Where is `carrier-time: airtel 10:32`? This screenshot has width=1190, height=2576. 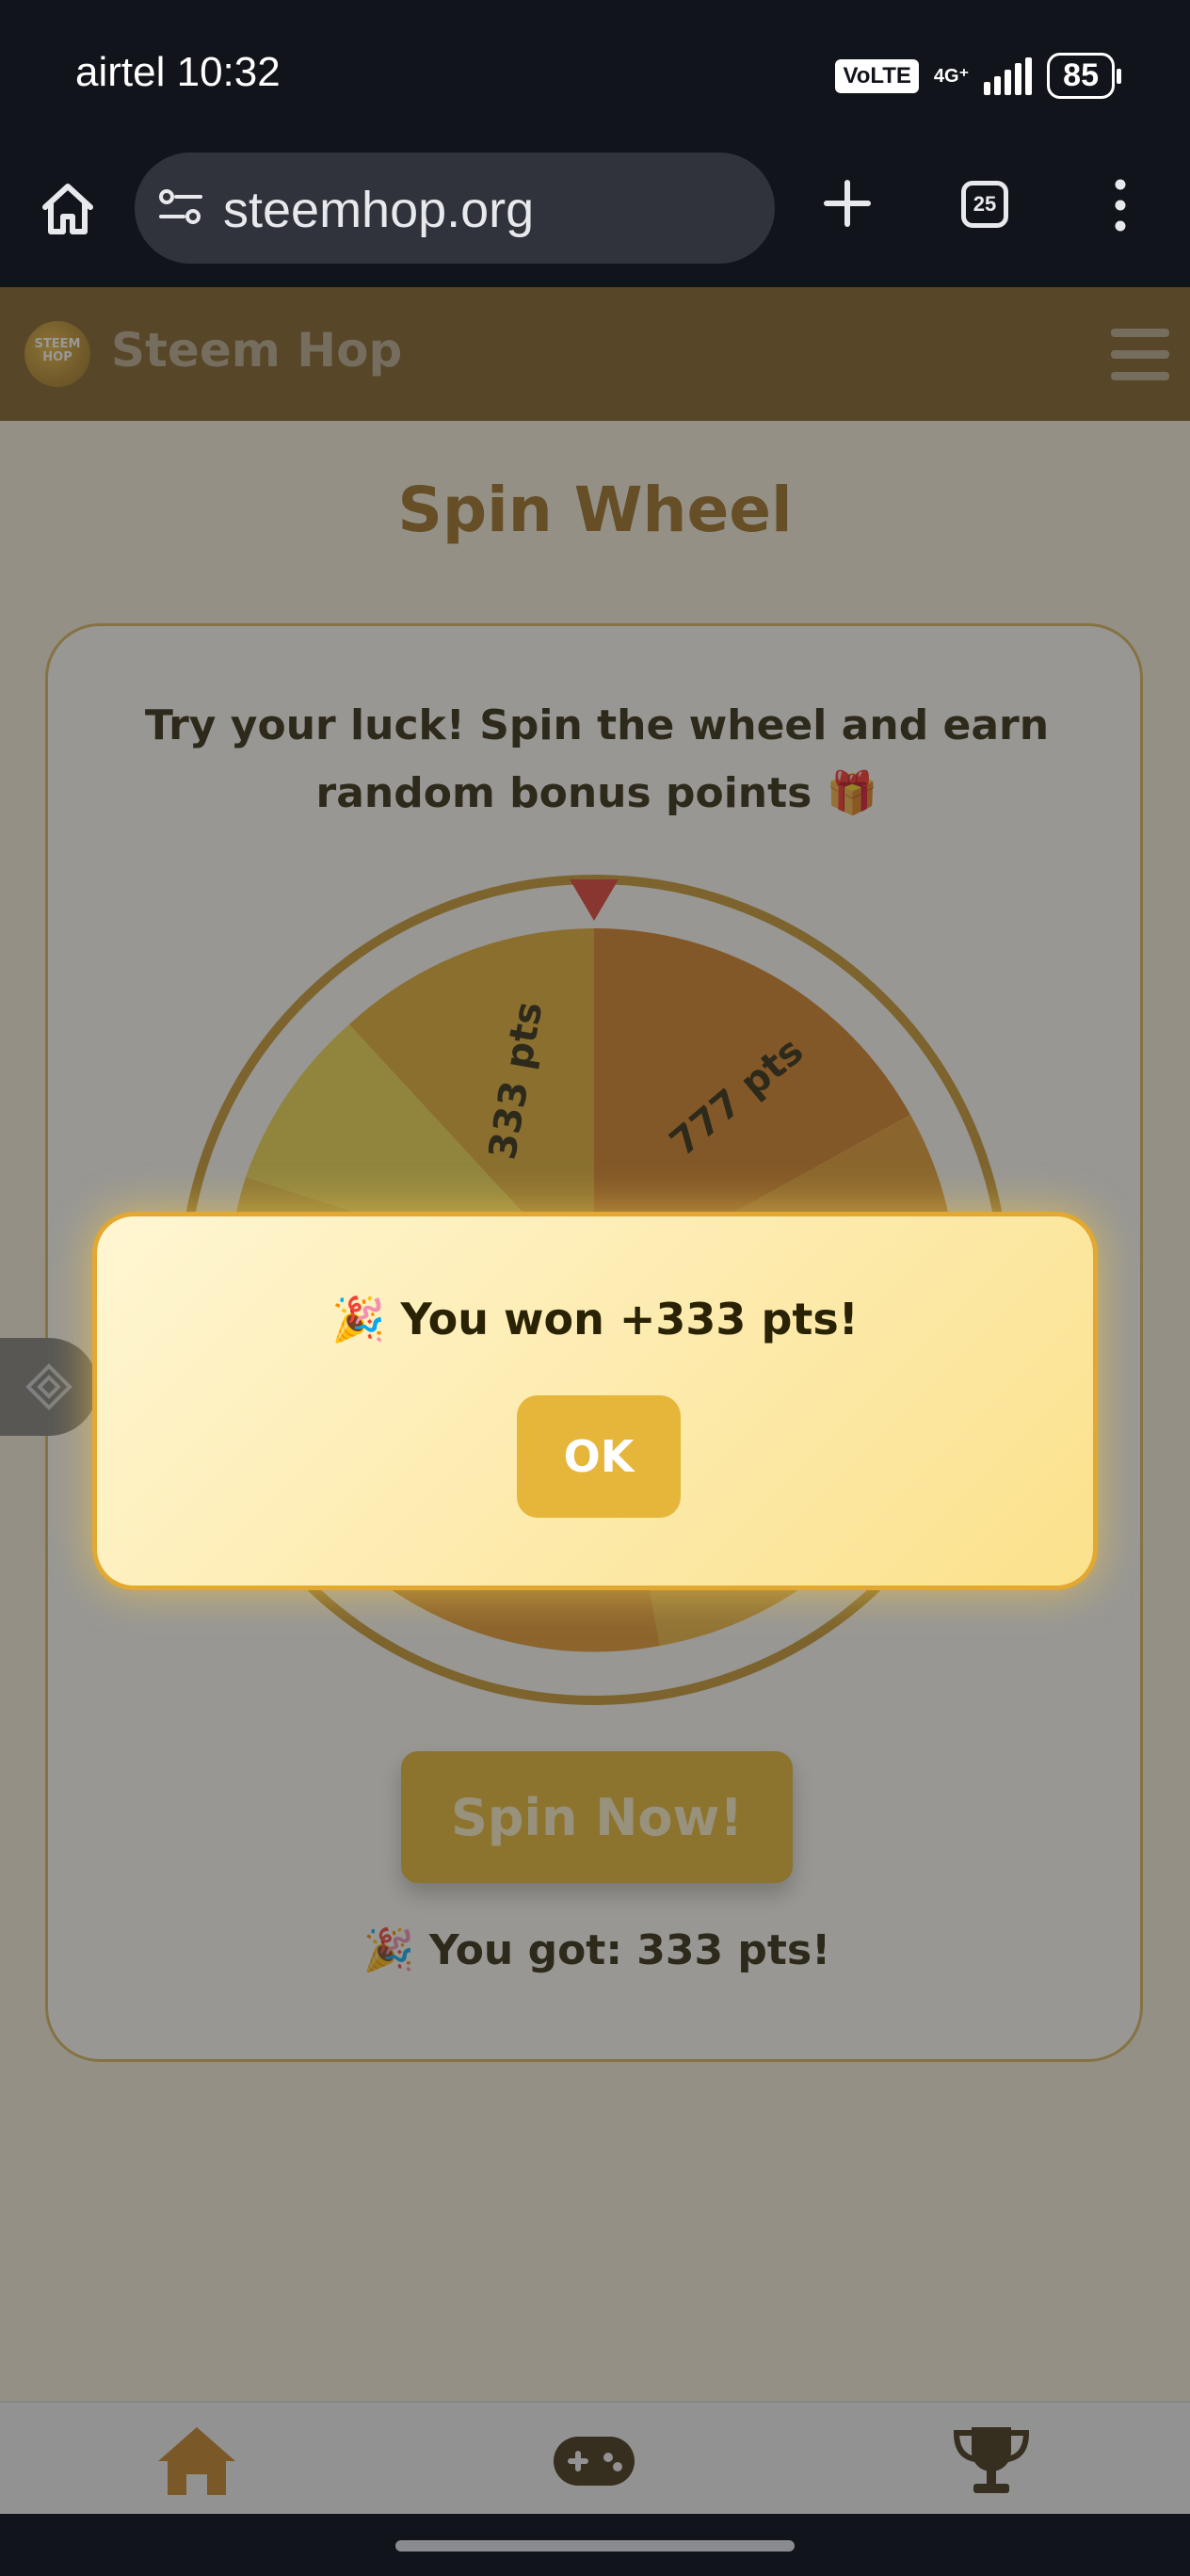 carrier-time: airtel 10:32 is located at coordinates (178, 72).